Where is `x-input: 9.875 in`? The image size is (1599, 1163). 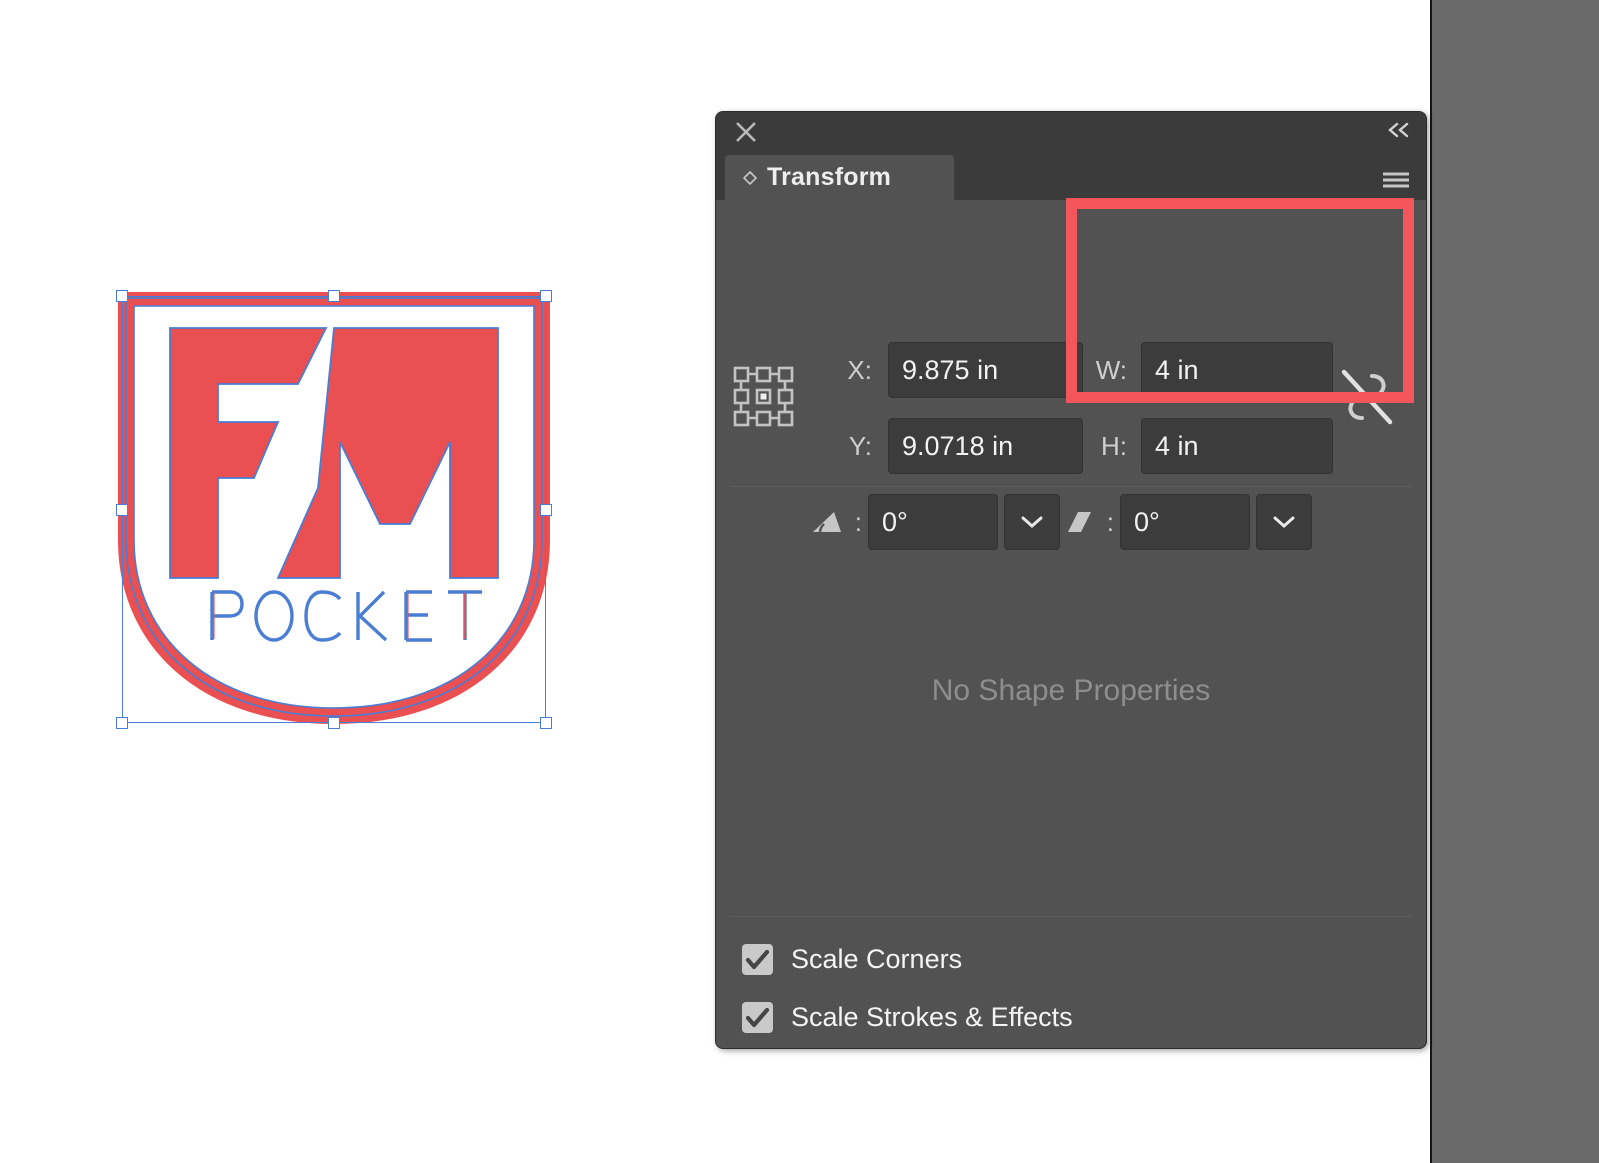 x-input: 9.875 in is located at coordinates (985, 370).